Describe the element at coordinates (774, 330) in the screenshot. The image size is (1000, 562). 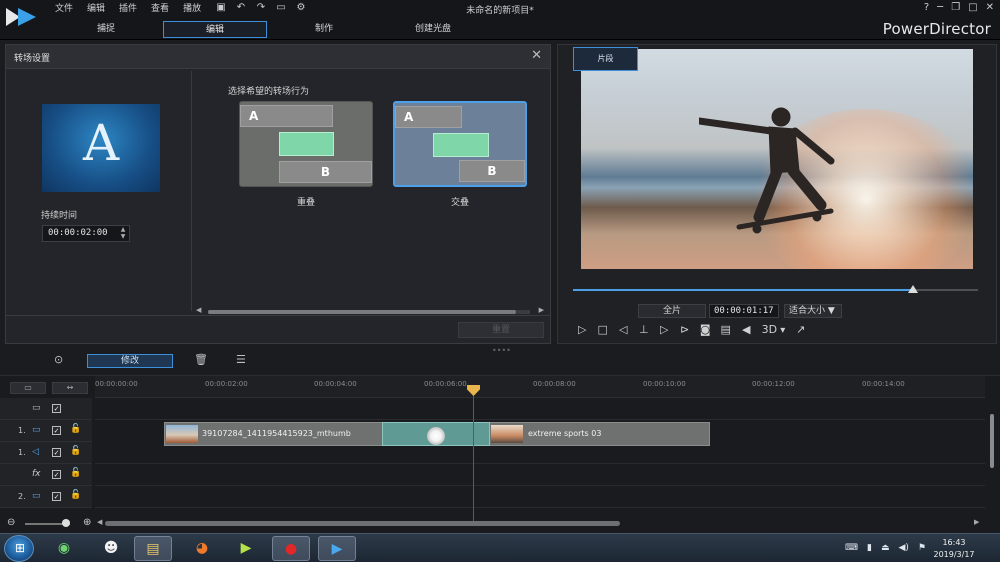
I see `3d-toggle: 3D ▾` at that location.